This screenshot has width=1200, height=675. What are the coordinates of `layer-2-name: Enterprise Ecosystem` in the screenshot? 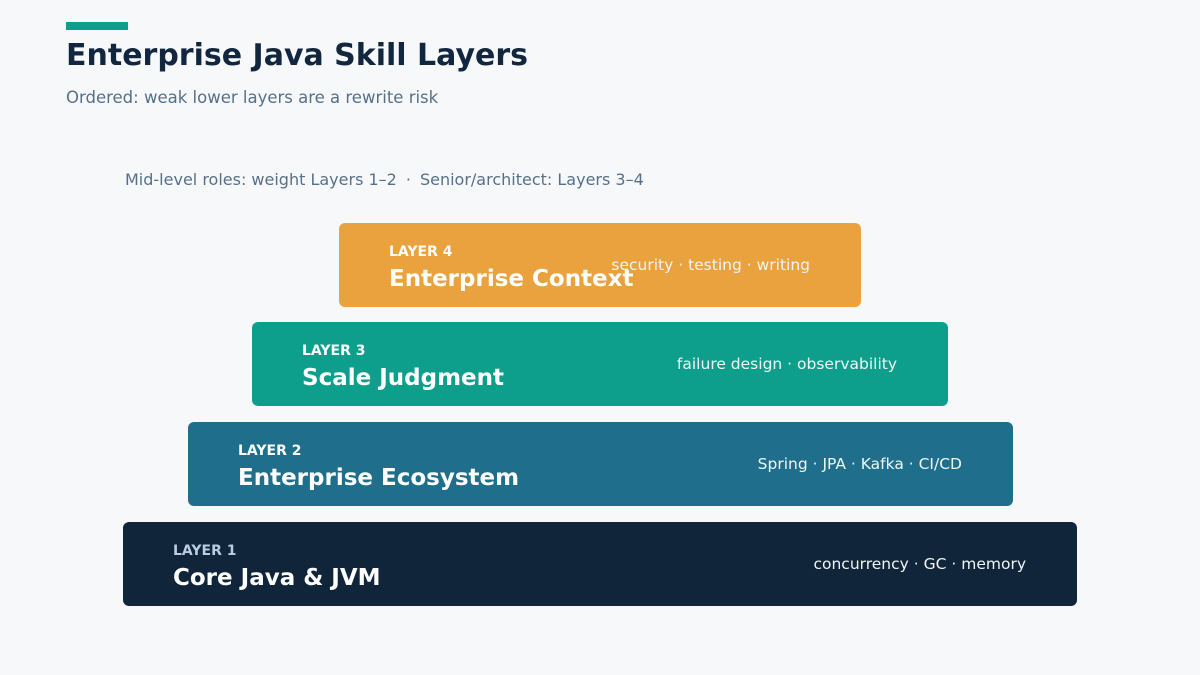 It's located at (379, 478).